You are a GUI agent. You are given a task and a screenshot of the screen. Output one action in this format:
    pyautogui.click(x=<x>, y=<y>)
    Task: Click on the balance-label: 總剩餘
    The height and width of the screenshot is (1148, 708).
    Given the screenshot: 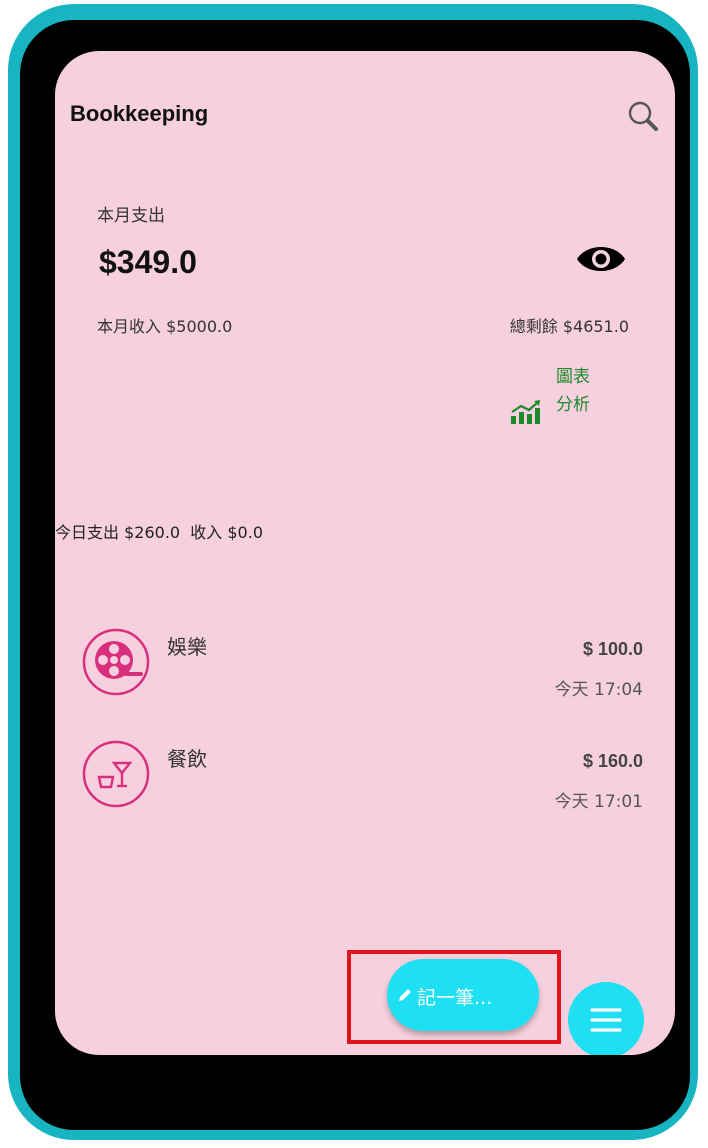 What is the action you would take?
    pyautogui.click(x=533, y=326)
    